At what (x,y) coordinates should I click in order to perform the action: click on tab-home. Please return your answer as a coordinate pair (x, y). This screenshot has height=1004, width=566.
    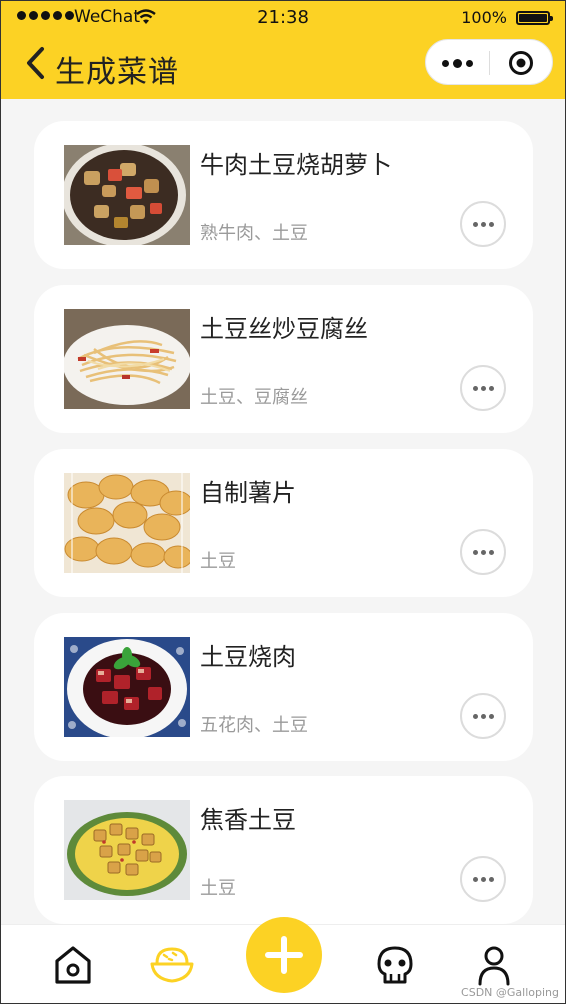
    Looking at the image, I should click on (73, 965).